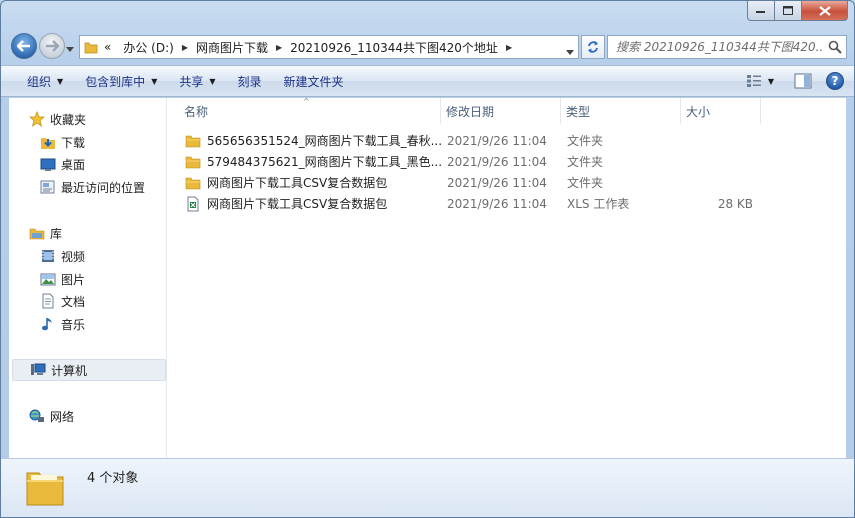 The image size is (855, 518). What do you see at coordinates (735, 203) in the screenshot?
I see `file-size: 28 KB` at bounding box center [735, 203].